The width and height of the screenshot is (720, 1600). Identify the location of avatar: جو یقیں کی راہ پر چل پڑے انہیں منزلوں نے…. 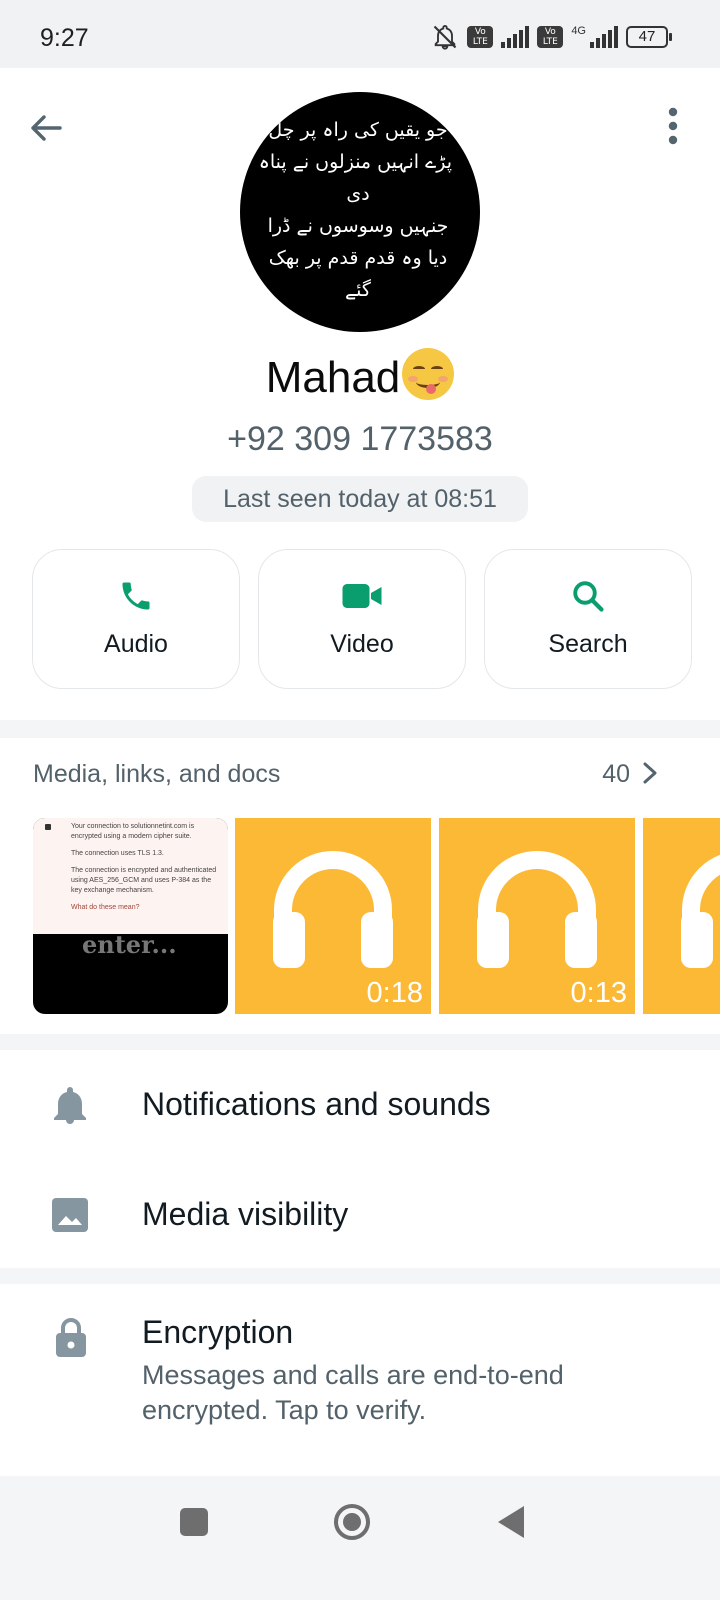
(360, 212).